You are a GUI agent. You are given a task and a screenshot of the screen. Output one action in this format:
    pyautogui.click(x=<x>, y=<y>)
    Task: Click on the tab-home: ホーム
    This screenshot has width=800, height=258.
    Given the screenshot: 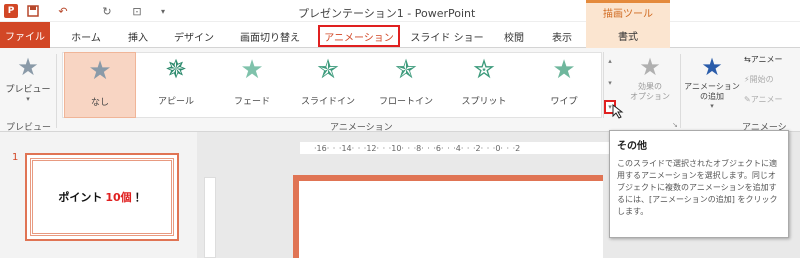 What is the action you would take?
    pyautogui.click(x=86, y=36)
    